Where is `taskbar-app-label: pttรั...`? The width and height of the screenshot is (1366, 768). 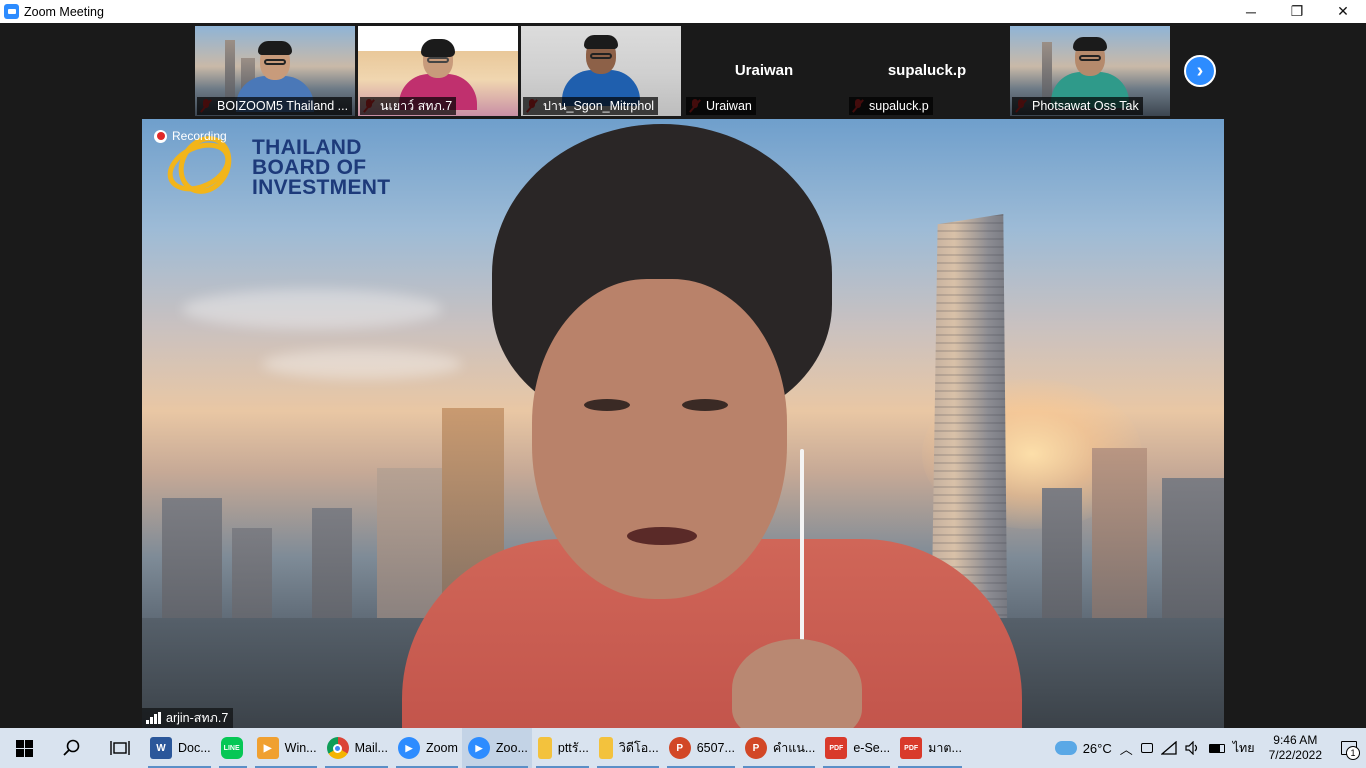
taskbar-app-label: pttรั... is located at coordinates (573, 748).